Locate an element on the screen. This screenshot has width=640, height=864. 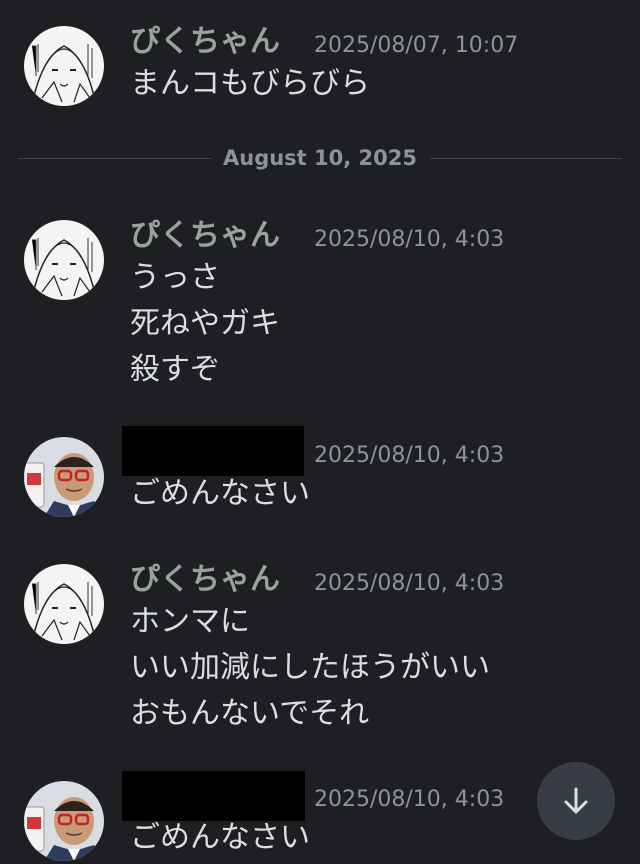
date-divider: August 10, 2025 is located at coordinates (320, 158).